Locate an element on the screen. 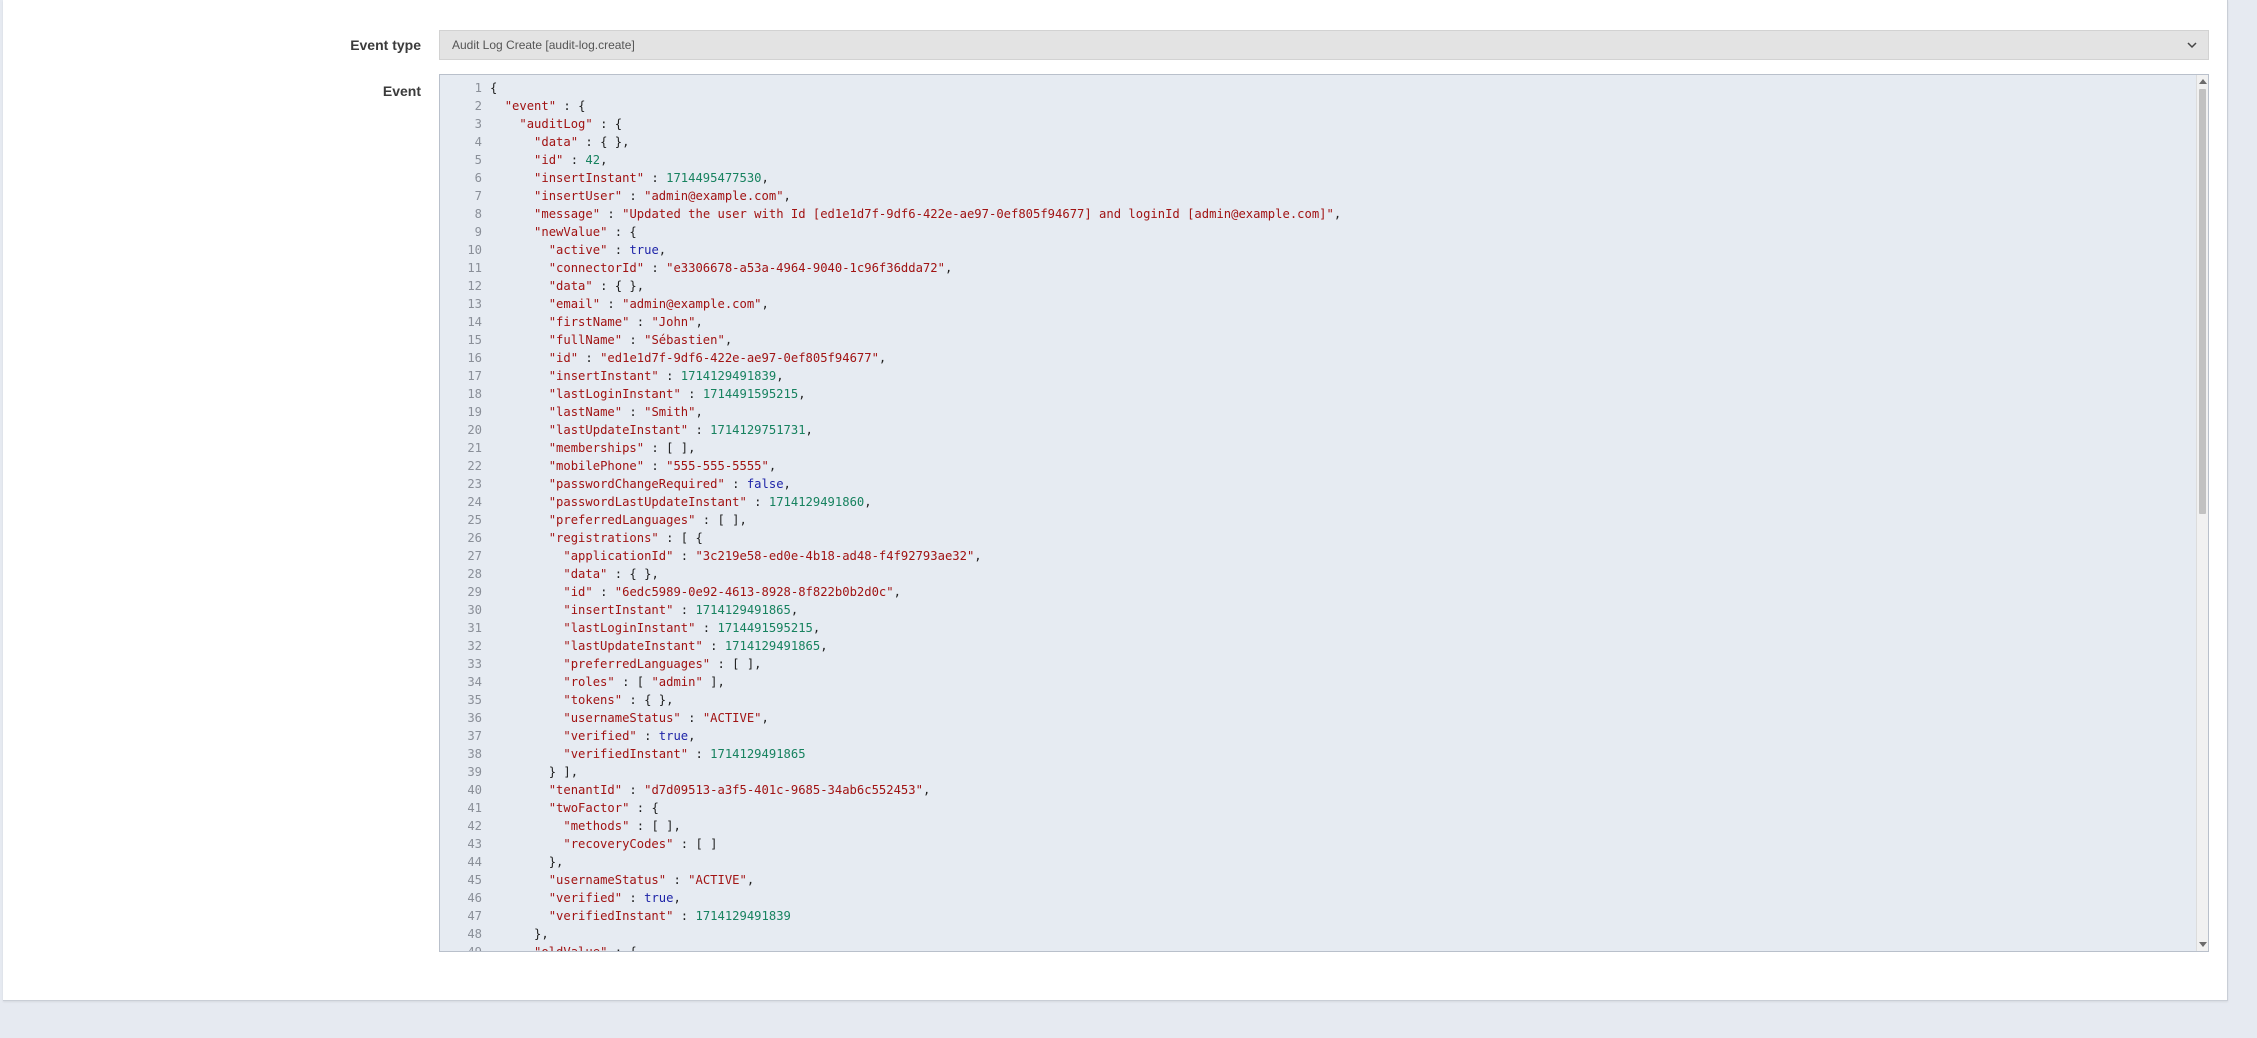 This screenshot has width=2257, height=1038. code-line: 26 "registrations" : [ { is located at coordinates (1317, 538).